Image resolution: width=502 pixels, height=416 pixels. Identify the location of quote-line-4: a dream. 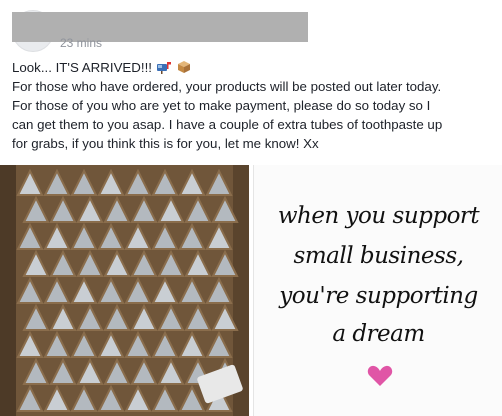
(378, 334).